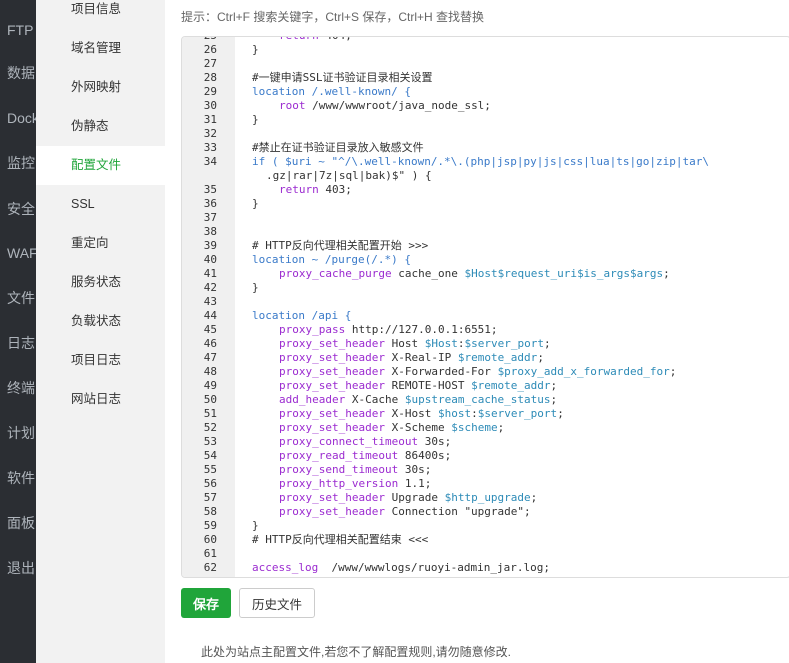 The height and width of the screenshot is (663, 789). I want to click on sub-nav-item: 负载状态, so click(100, 321).